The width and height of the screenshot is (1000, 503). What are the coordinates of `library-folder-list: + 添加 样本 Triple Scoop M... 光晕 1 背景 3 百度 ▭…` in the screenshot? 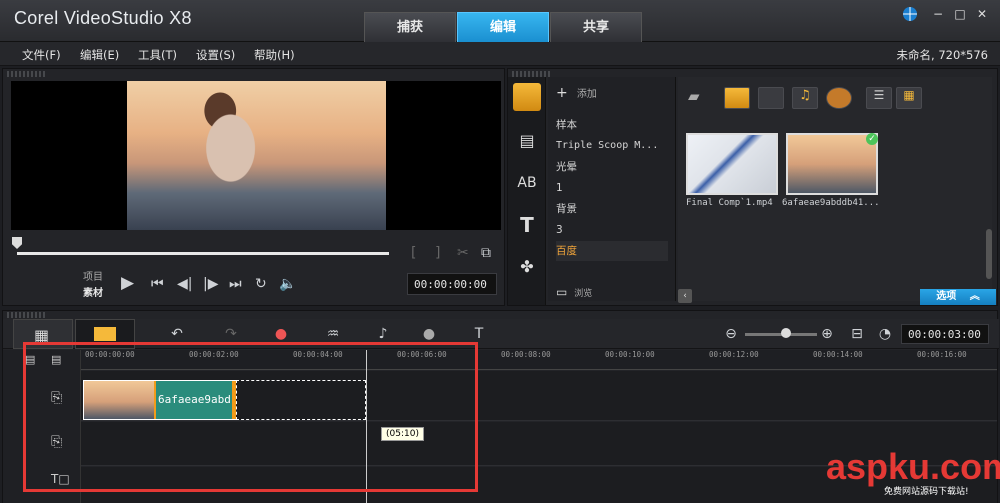 It's located at (612, 189).